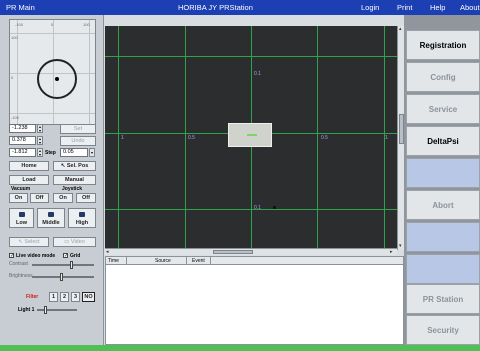 This screenshot has width=480, height=351. I want to click on scroll-up-icon: ▴, so click(400, 29).